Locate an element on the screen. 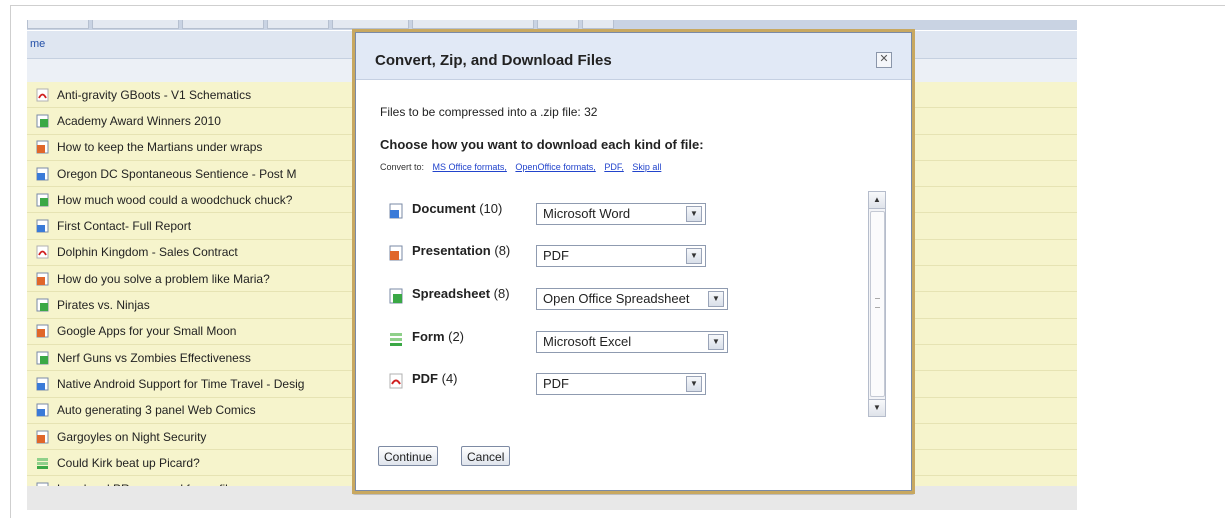 This screenshot has height=518, width=1225. convert-openoffice-link: OpenOffice formats, is located at coordinates (555, 167).